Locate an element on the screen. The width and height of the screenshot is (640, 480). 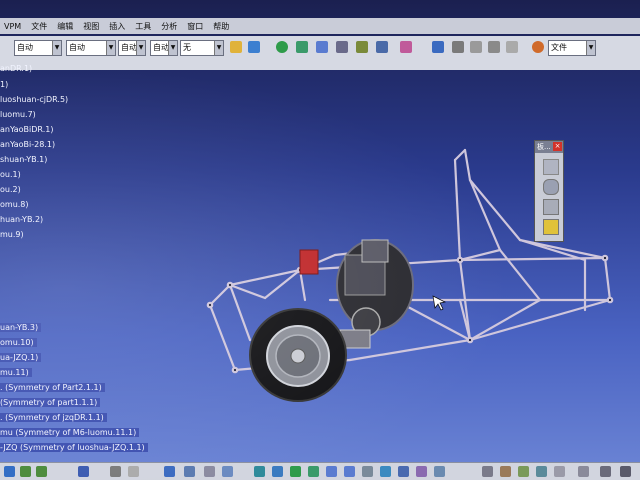
explode-icon is located at coordinates (541, 471).